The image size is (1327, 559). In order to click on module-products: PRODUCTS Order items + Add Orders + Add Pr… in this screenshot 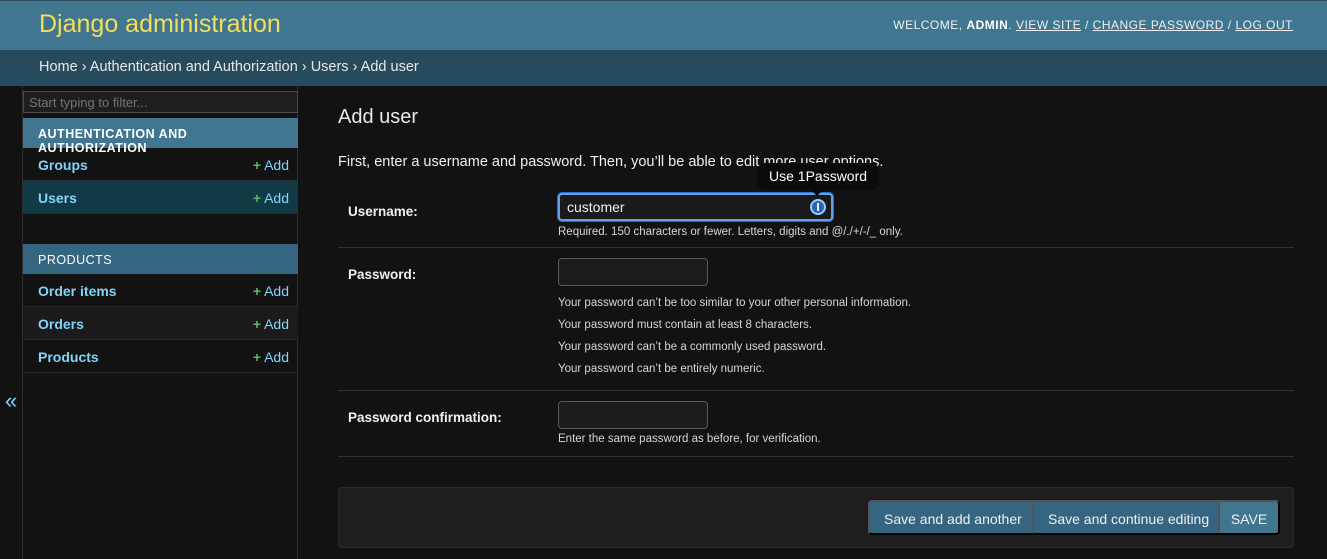, I will do `click(160, 308)`.